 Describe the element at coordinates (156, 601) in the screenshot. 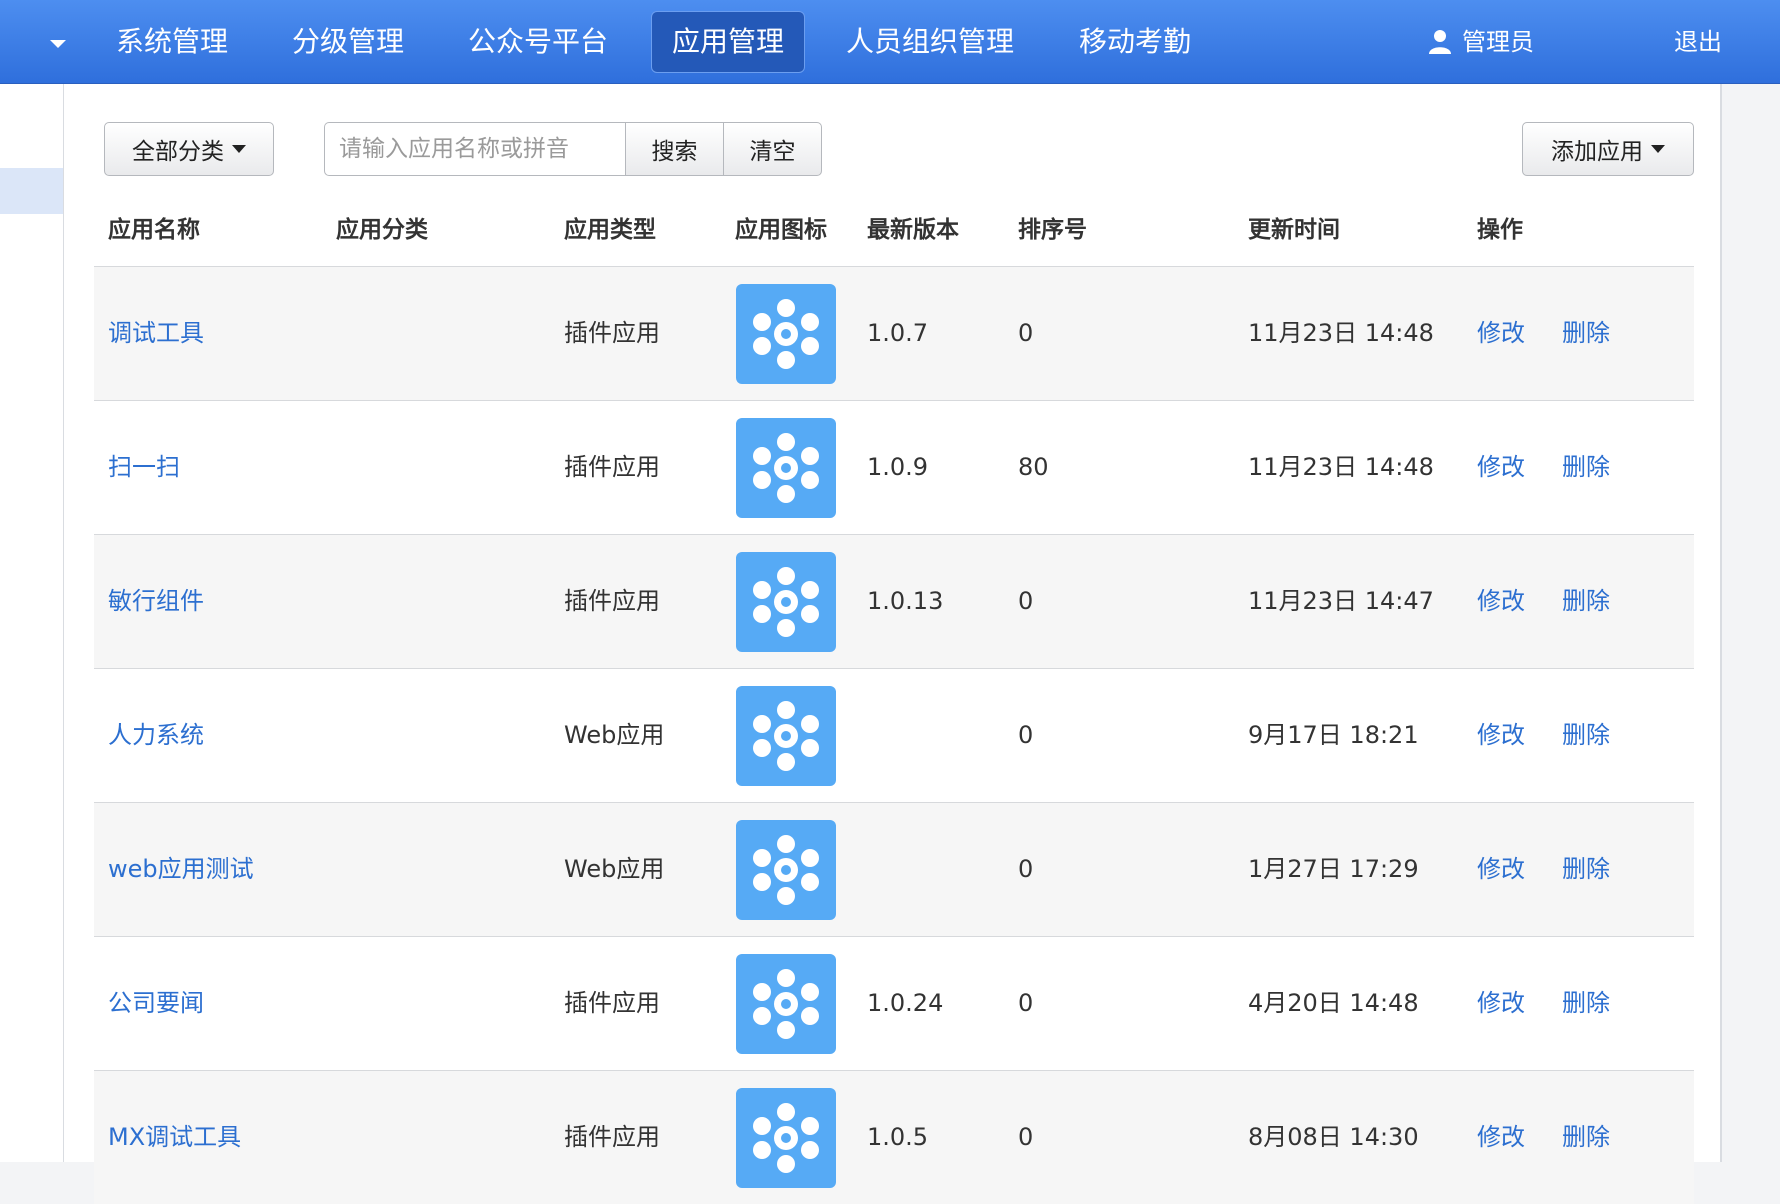

I see `app-name-link: 敏行组件` at that location.